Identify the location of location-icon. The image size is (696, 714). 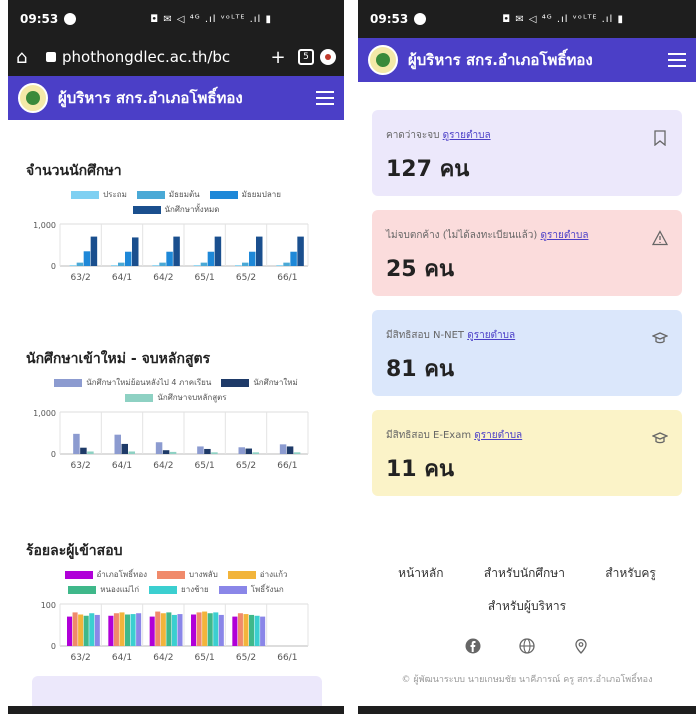
(581, 646).